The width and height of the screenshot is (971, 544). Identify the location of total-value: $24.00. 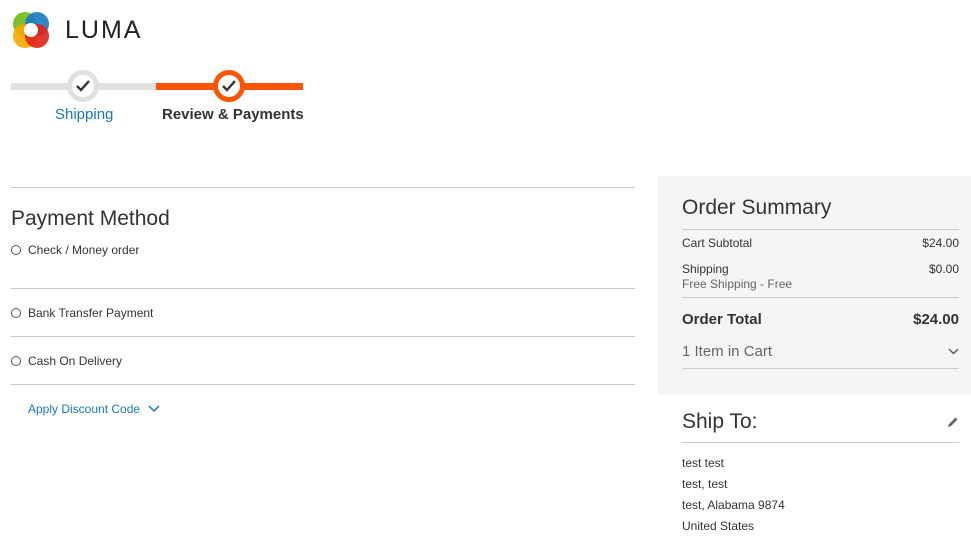
(936, 319).